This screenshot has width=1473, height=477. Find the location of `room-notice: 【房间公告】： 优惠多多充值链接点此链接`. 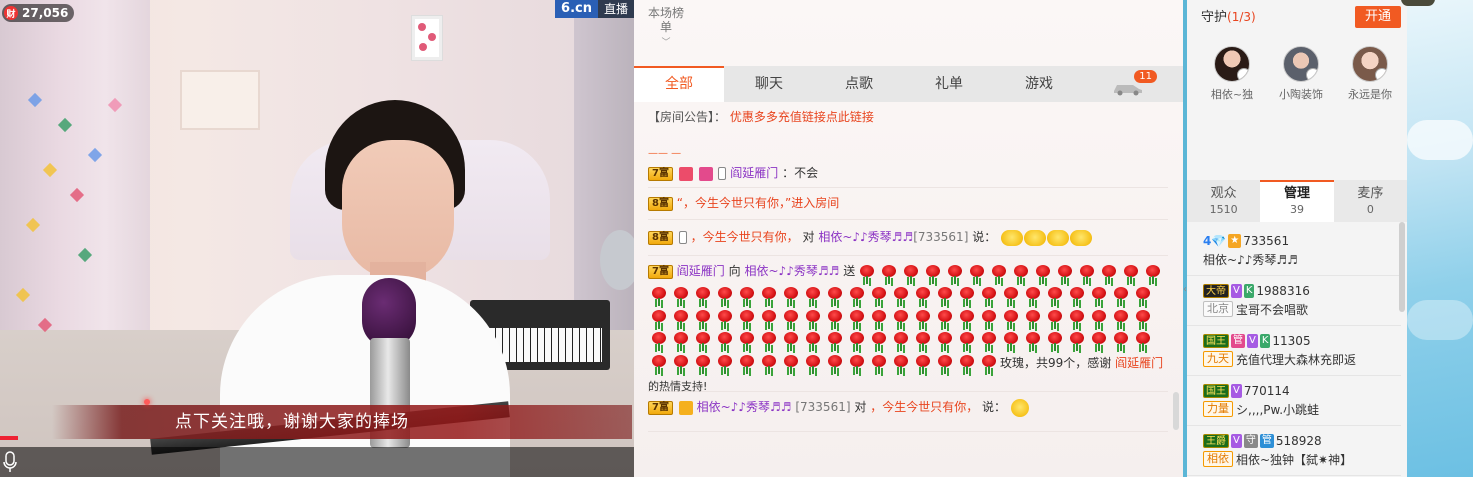

room-notice: 【房间公告】： 优惠多多充值链接点此链接 is located at coordinates (761, 116).